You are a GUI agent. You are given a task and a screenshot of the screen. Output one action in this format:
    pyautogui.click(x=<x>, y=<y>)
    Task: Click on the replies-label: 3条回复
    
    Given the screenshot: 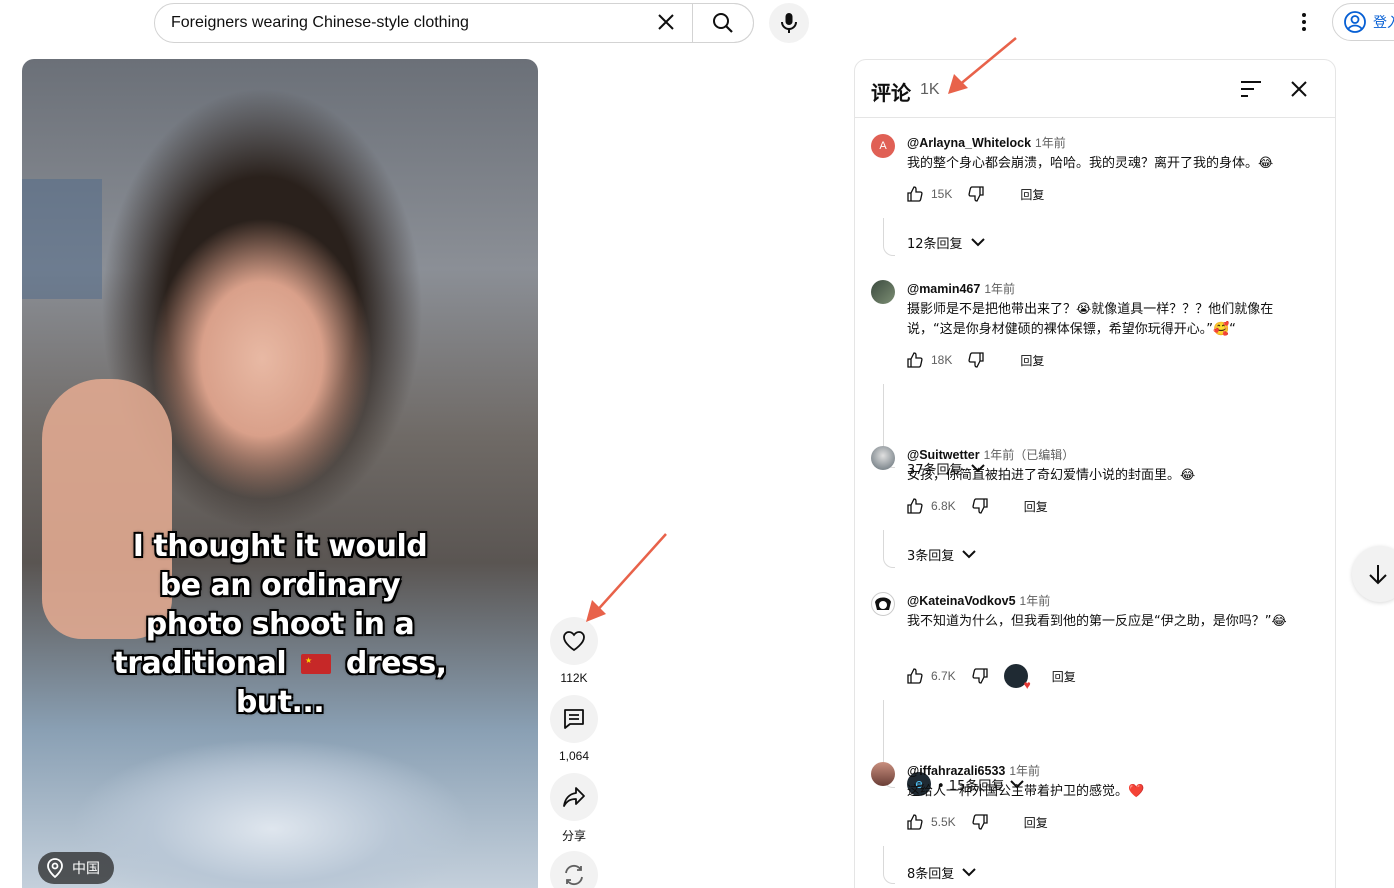 What is the action you would take?
    pyautogui.click(x=931, y=556)
    